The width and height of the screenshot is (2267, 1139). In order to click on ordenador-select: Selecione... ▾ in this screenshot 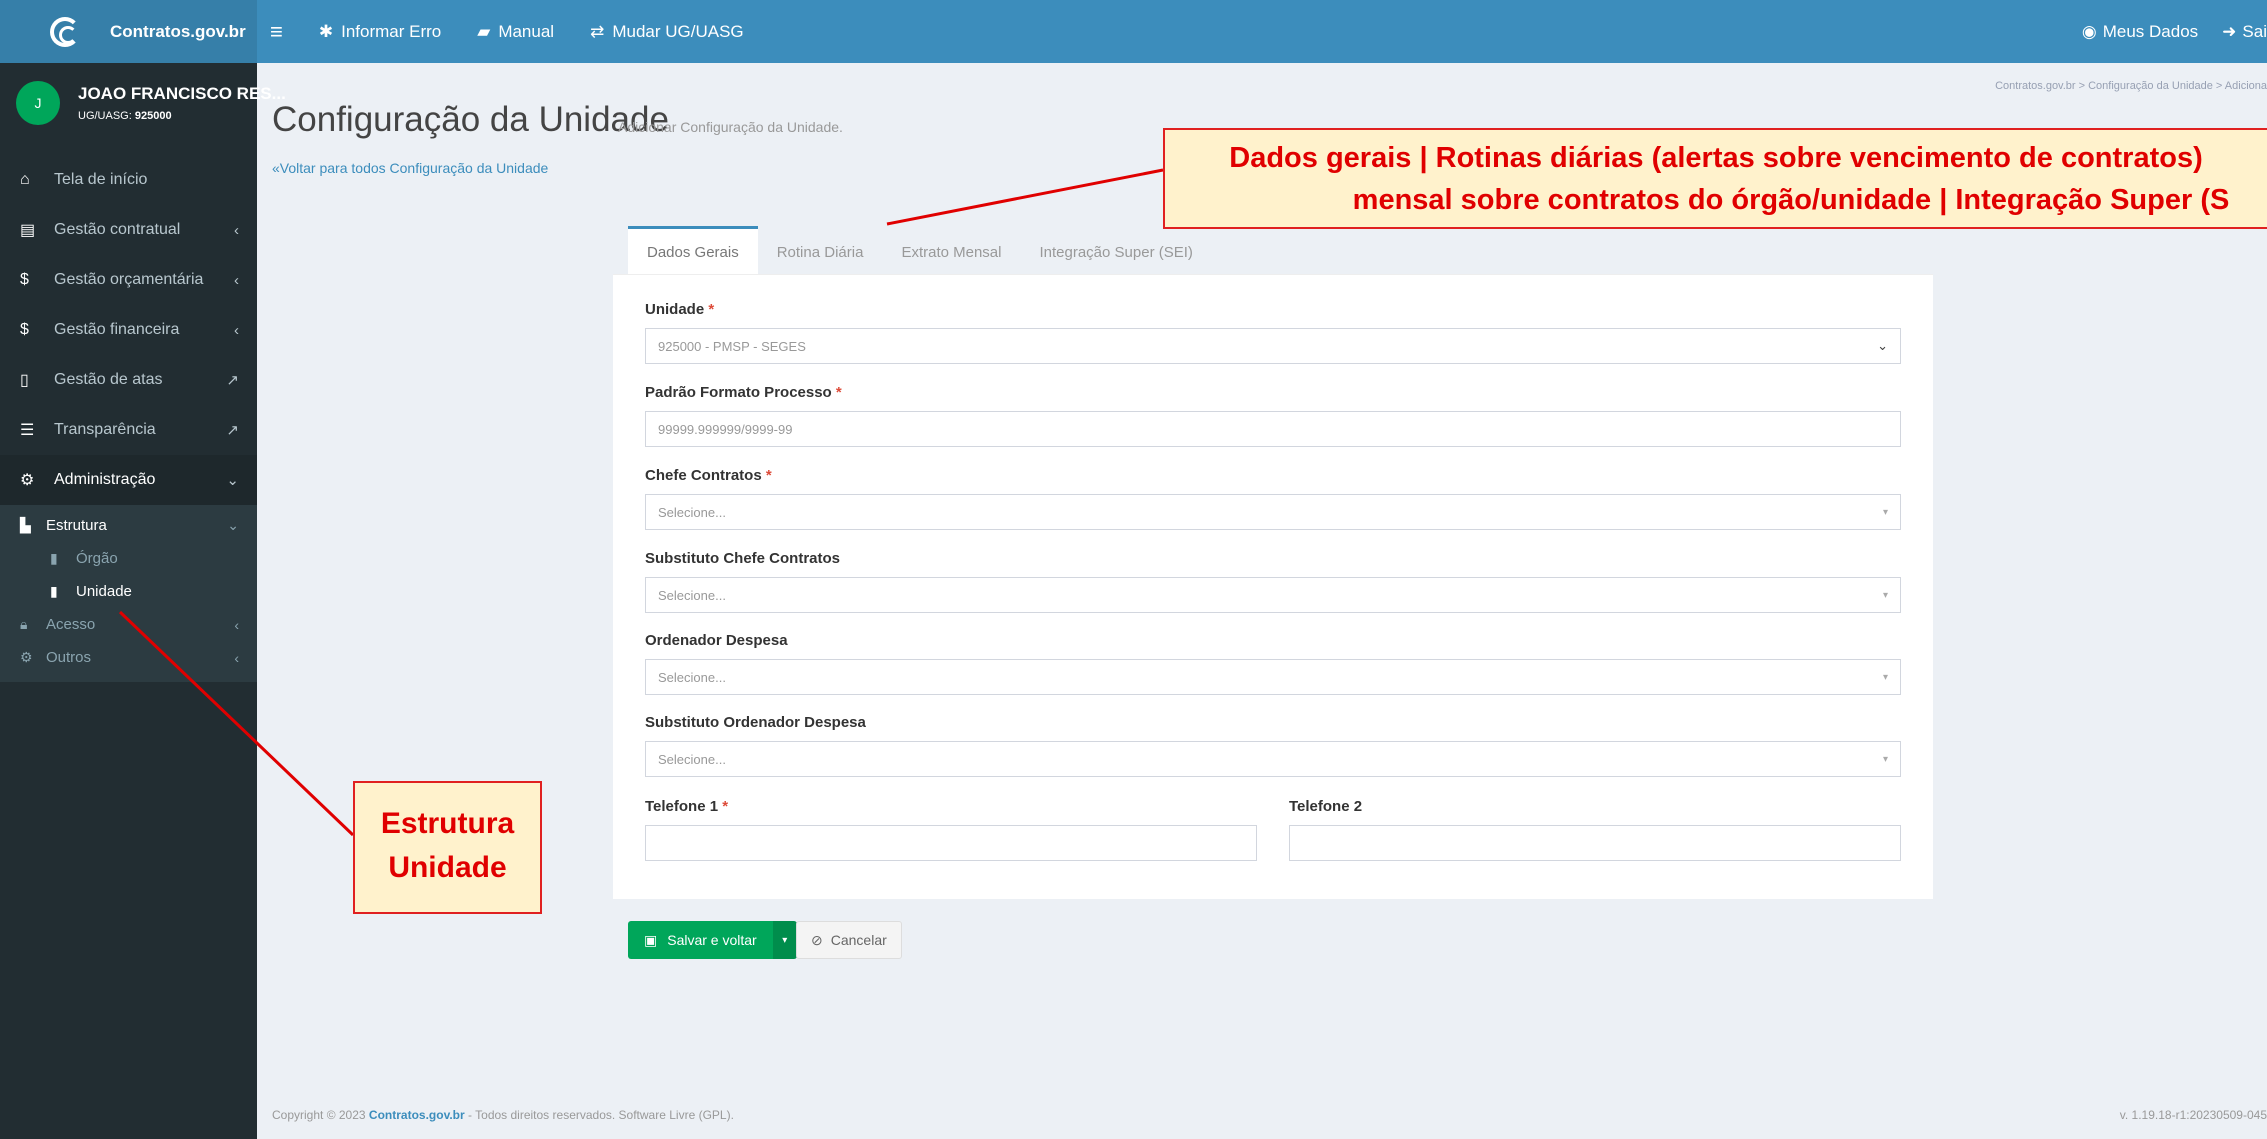, I will do `click(1273, 677)`.